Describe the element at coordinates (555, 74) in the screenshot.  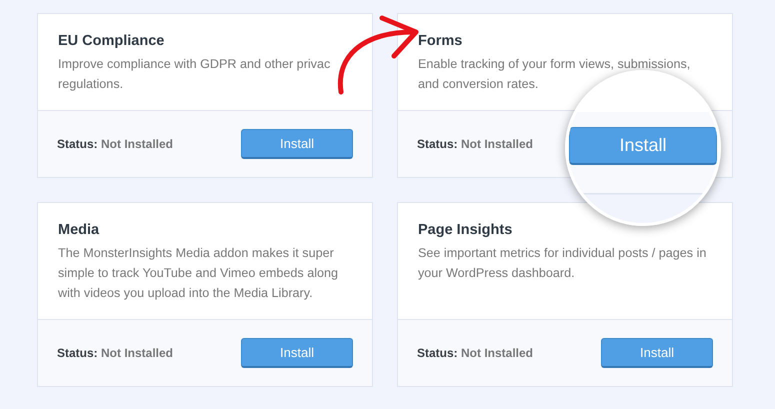
I see `addon-description: Enable tracking of your form views, submissions, and conversion rates.` at that location.